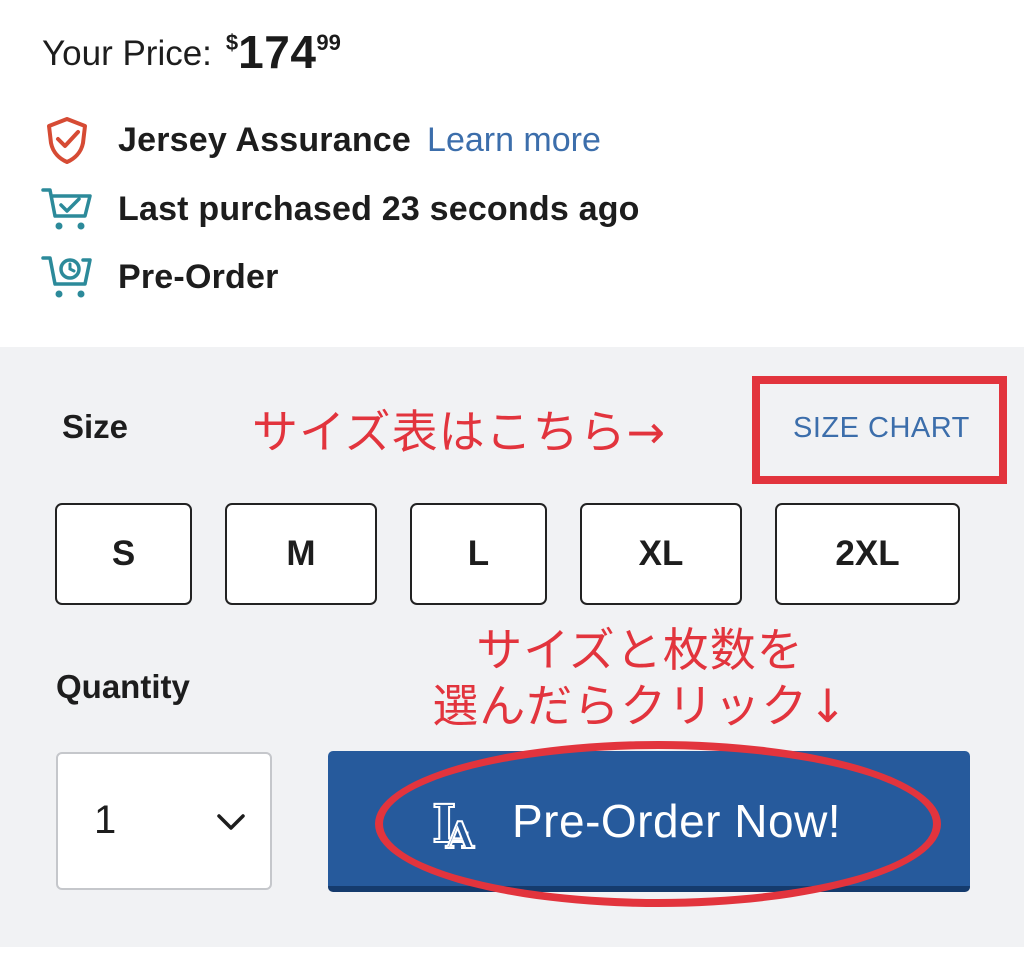 The height and width of the screenshot is (953, 1024). Describe the element at coordinates (123, 554) in the screenshot. I see `size-option-s: S` at that location.